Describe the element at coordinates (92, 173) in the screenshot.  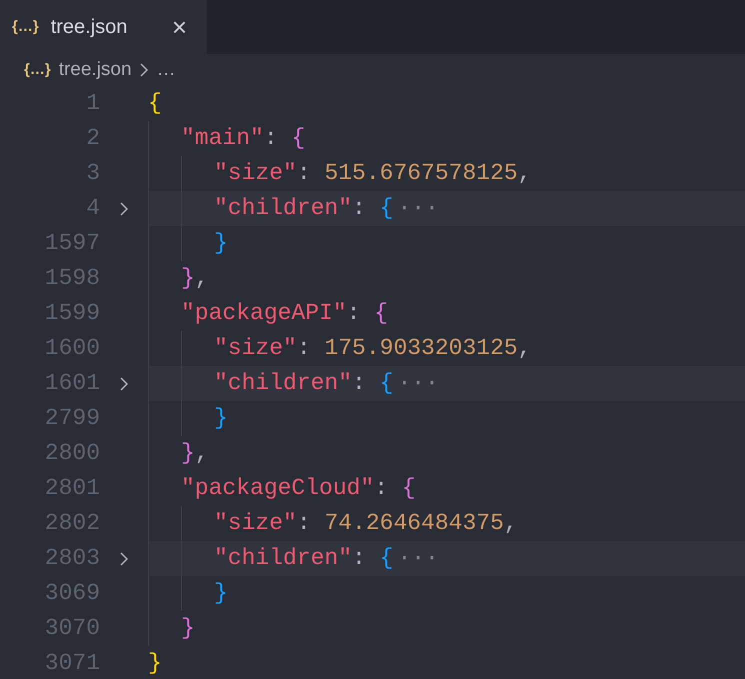
I see `line-number: 3` at that location.